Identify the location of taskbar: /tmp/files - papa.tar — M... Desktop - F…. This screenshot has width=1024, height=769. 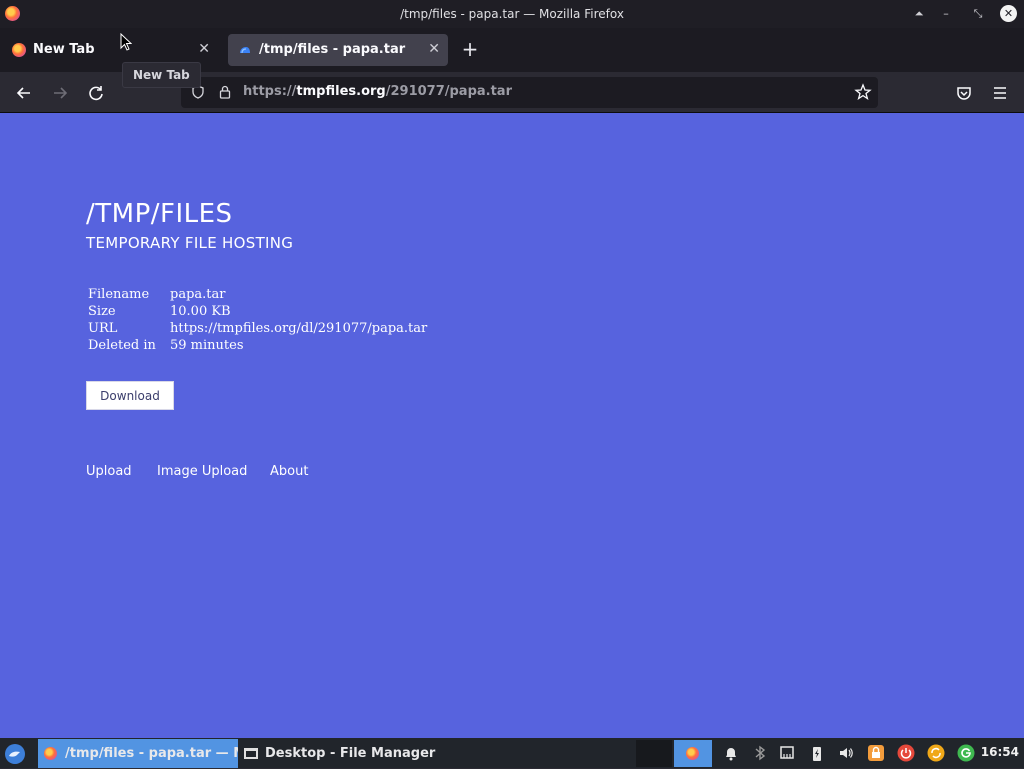
(512, 753).